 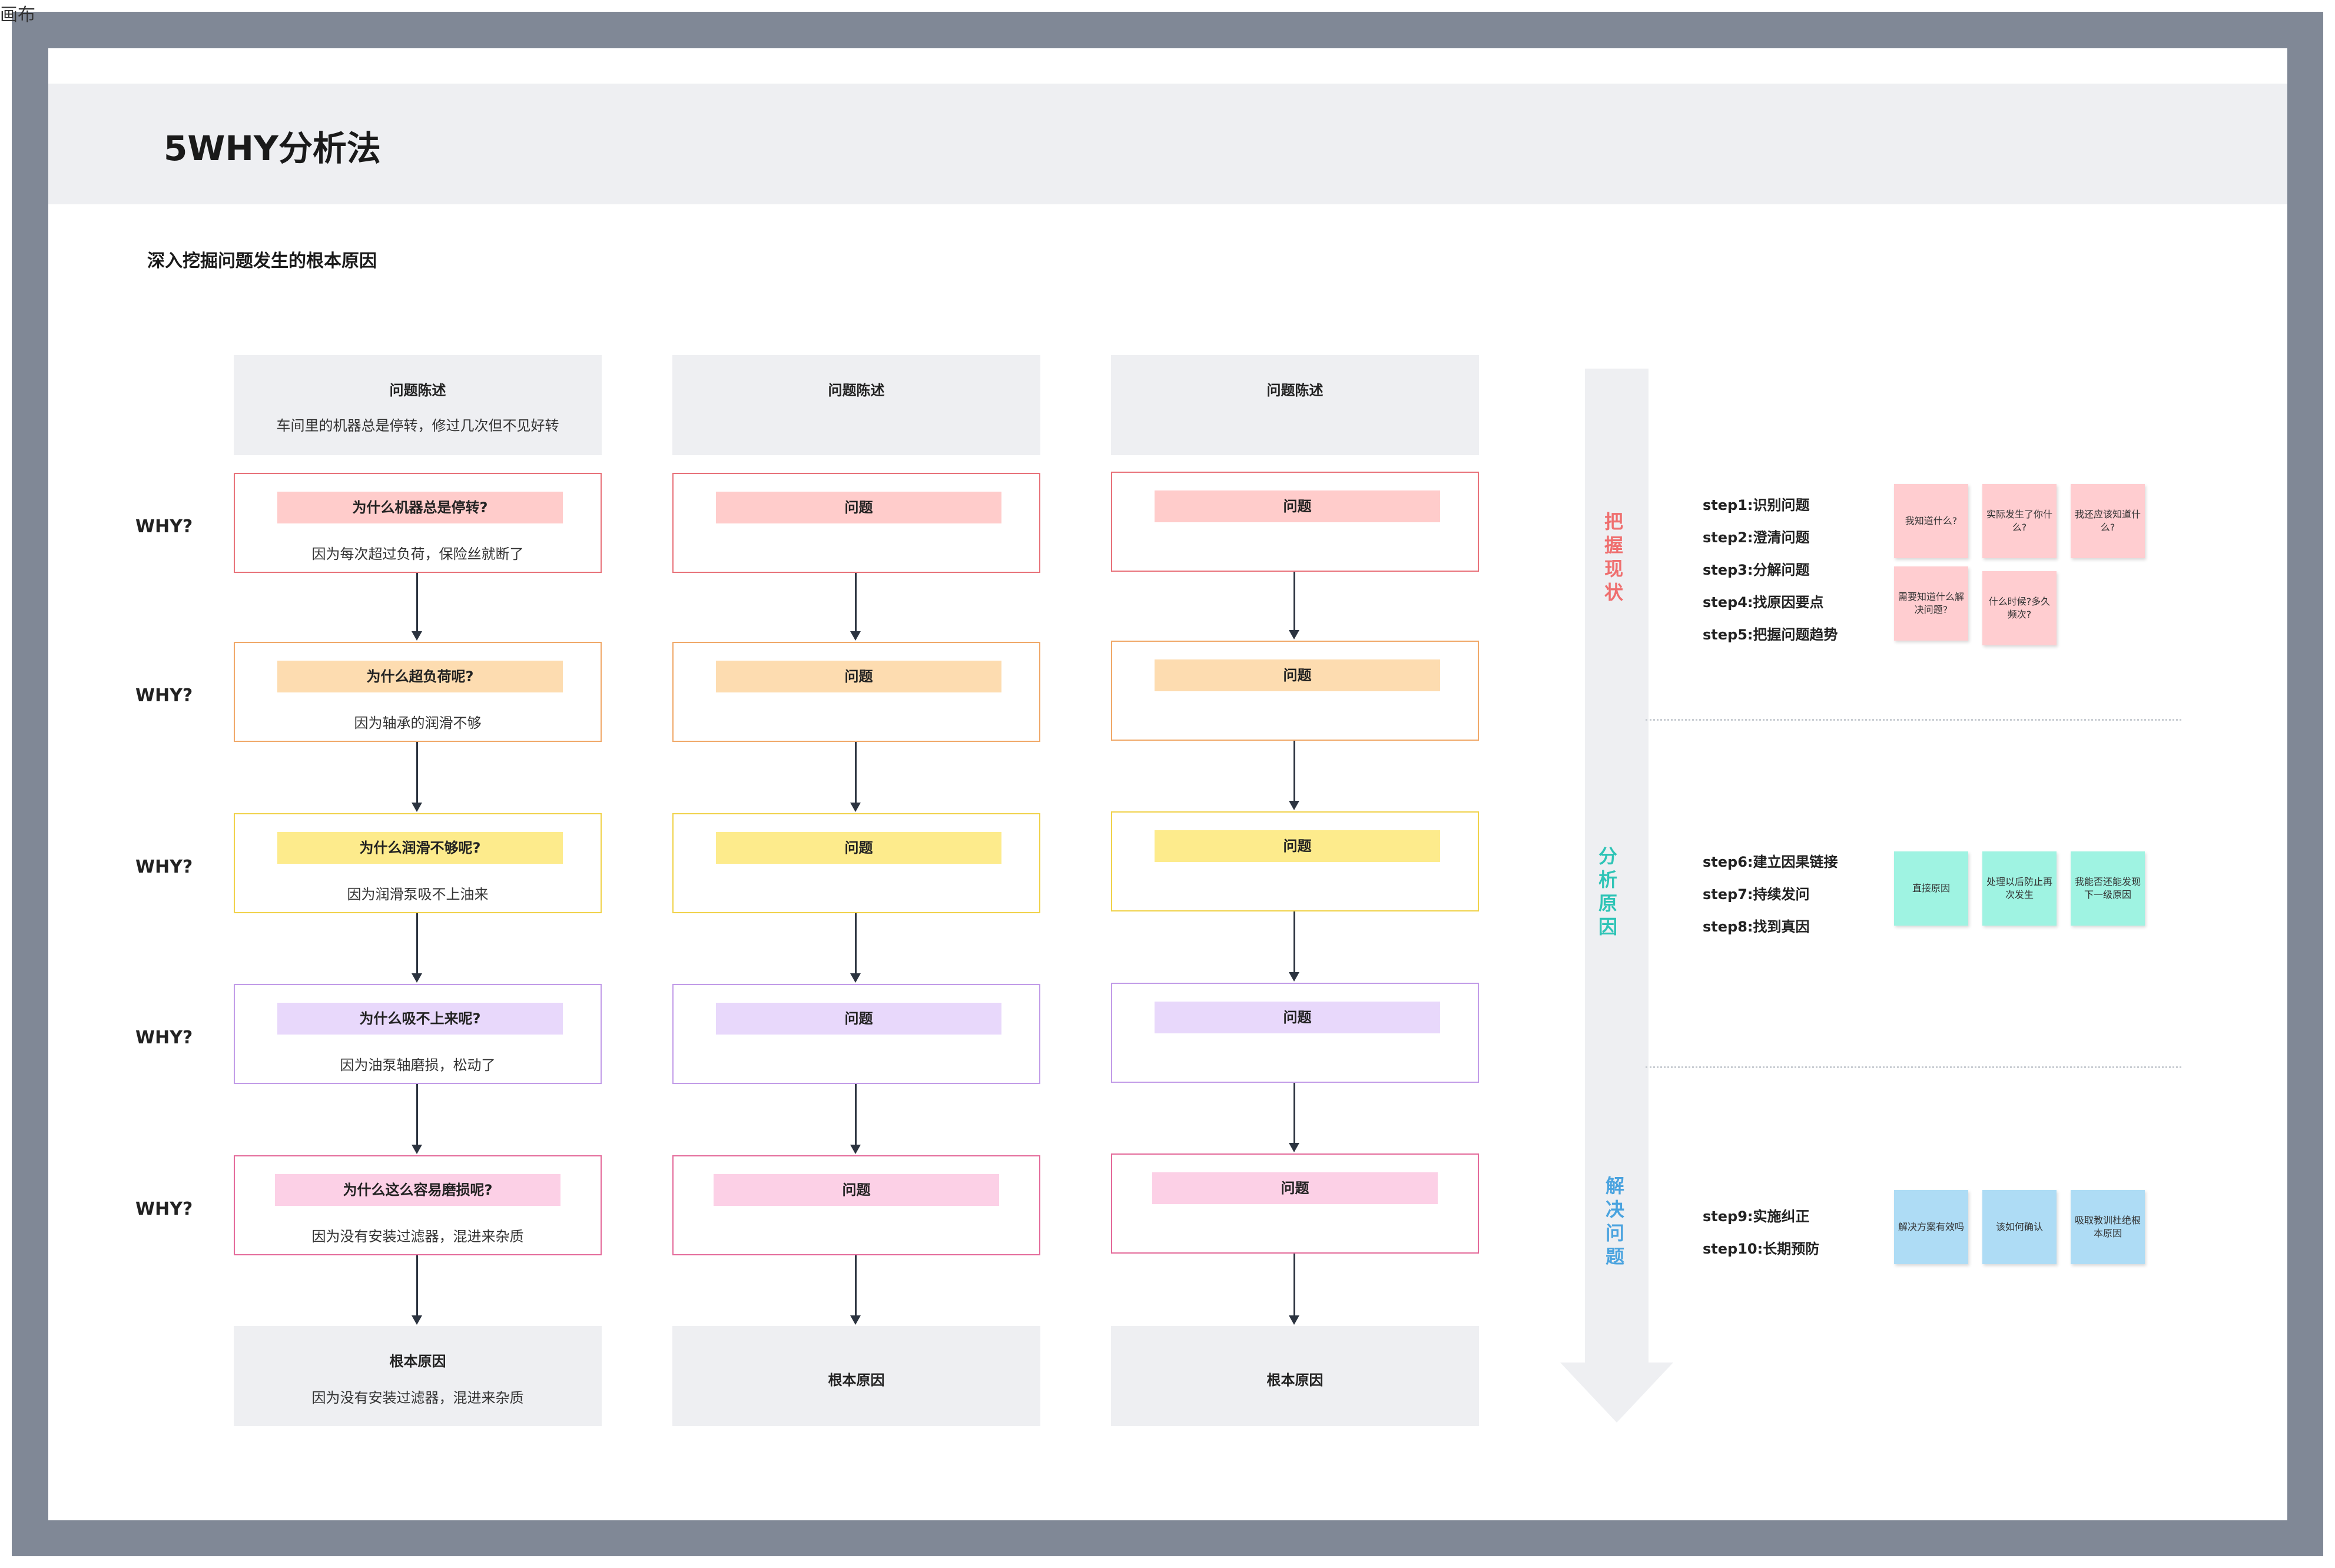 What do you see at coordinates (2019, 888) in the screenshot?
I see `sticky-note: 处理以后防止再次发生` at bounding box center [2019, 888].